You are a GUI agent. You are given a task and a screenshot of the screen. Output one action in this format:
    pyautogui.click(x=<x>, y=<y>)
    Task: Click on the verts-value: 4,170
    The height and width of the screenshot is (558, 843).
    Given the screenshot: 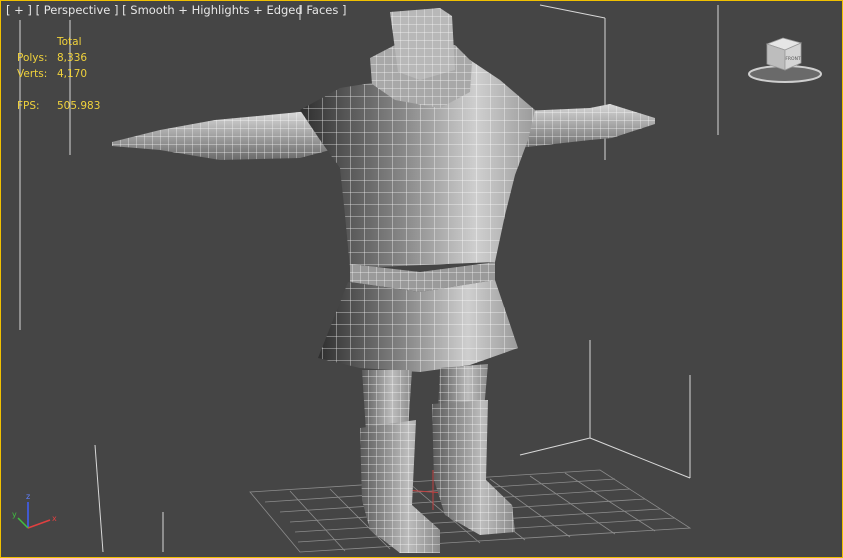 What is the action you would take?
    pyautogui.click(x=72, y=74)
    